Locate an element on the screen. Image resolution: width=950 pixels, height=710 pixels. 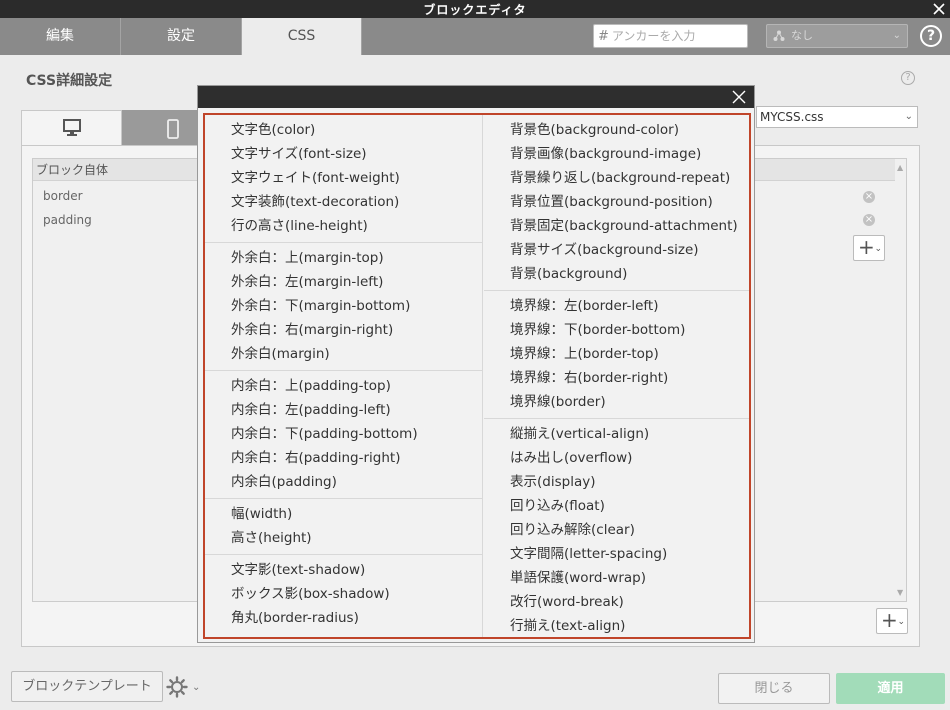
css-file-select: MYCSS.css ⌄ is located at coordinates (837, 117).